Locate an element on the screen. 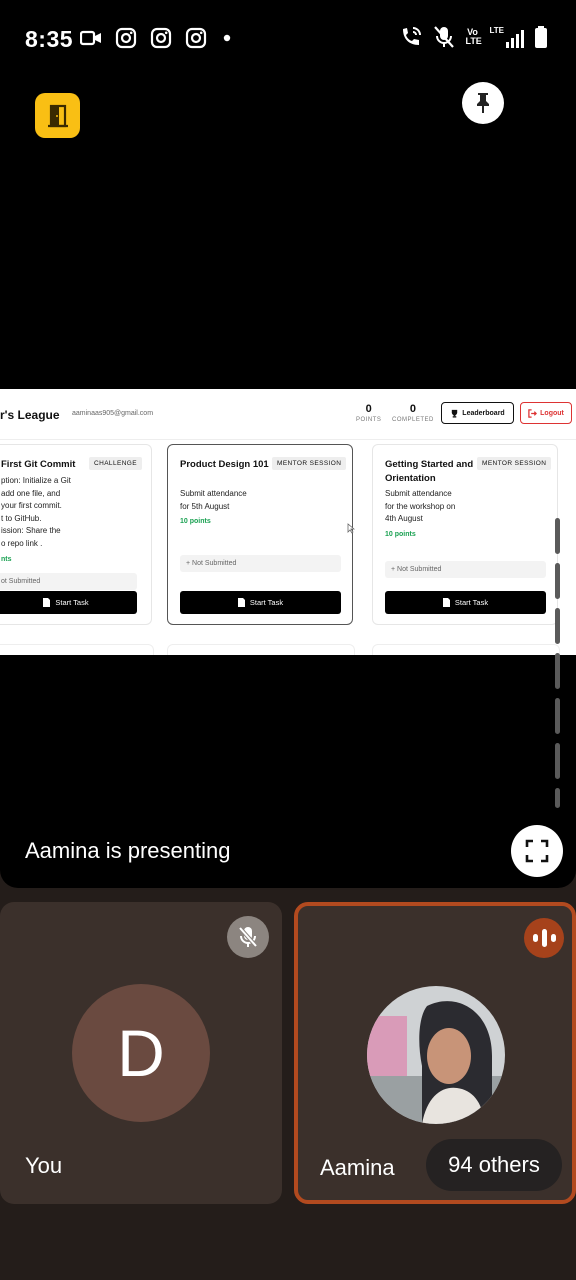 The width and height of the screenshot is (576, 1280). status-left-icons is located at coordinates (157, 38).